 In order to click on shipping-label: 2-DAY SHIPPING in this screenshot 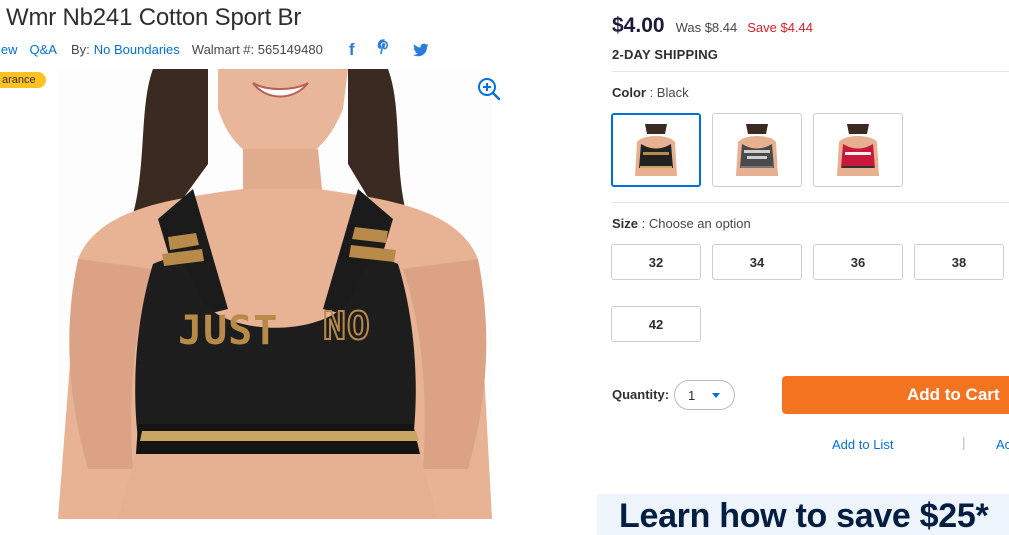, I will do `click(665, 54)`.